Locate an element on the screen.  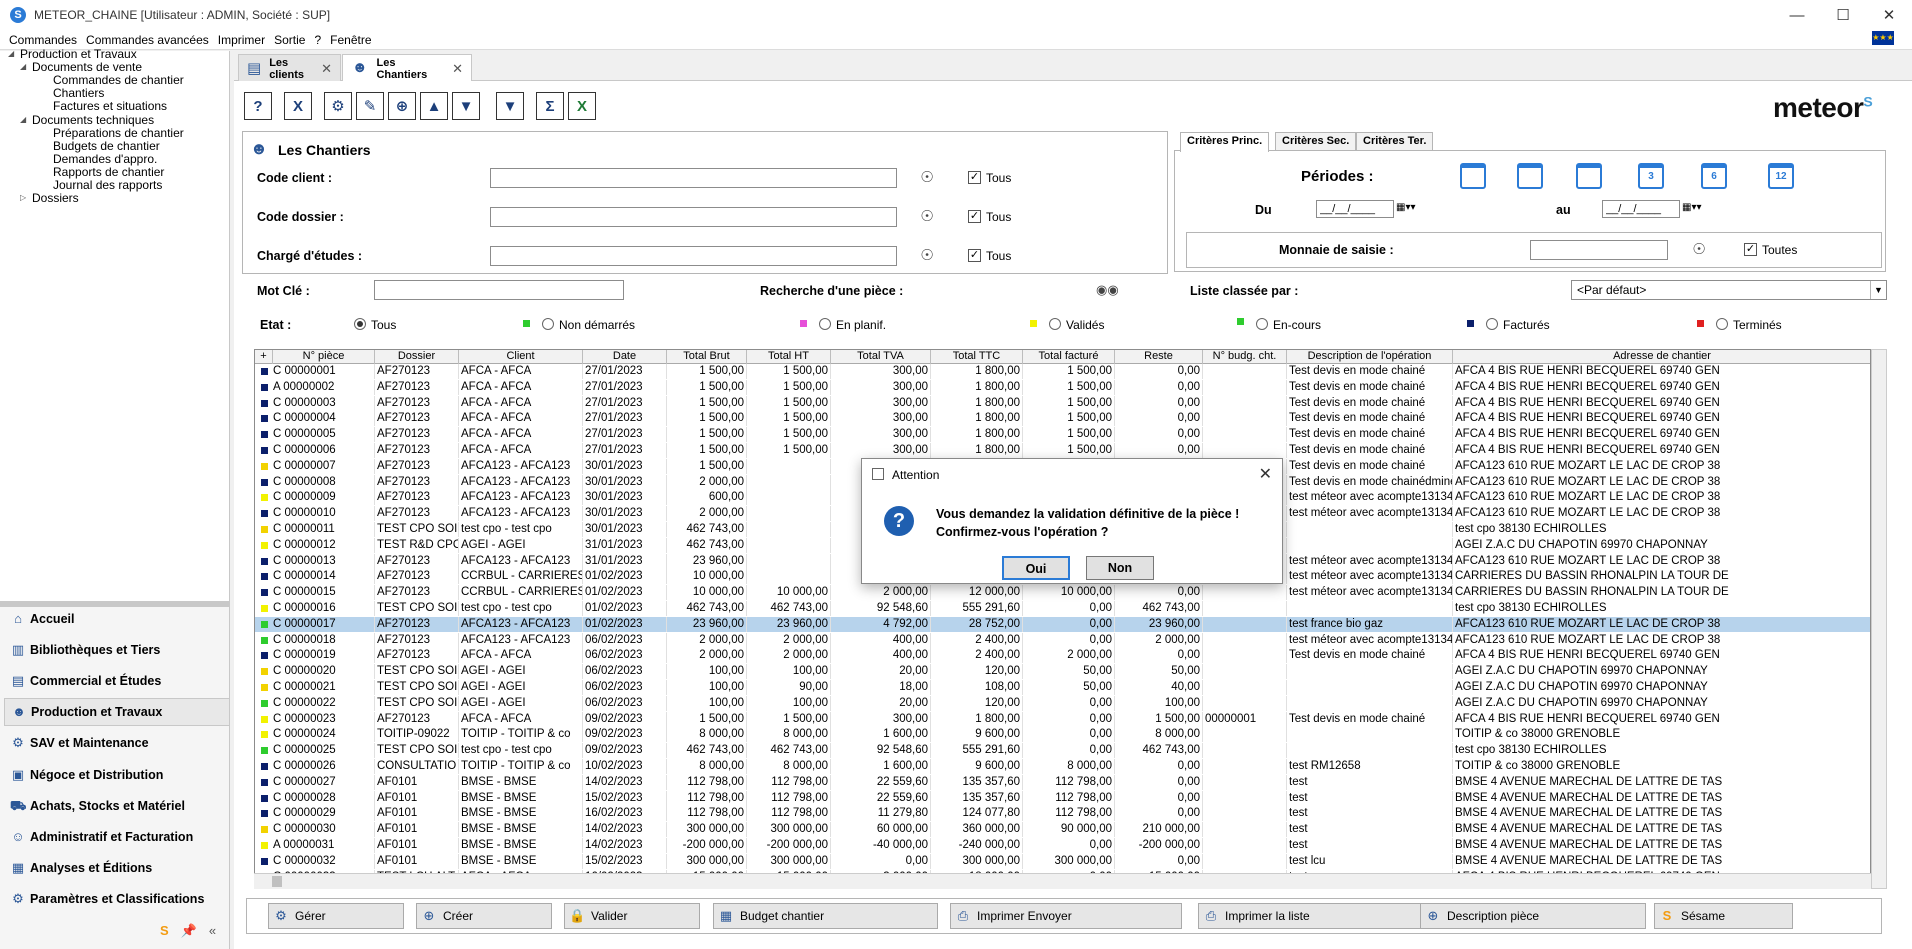
minimize-button: — is located at coordinates (1797, 15).